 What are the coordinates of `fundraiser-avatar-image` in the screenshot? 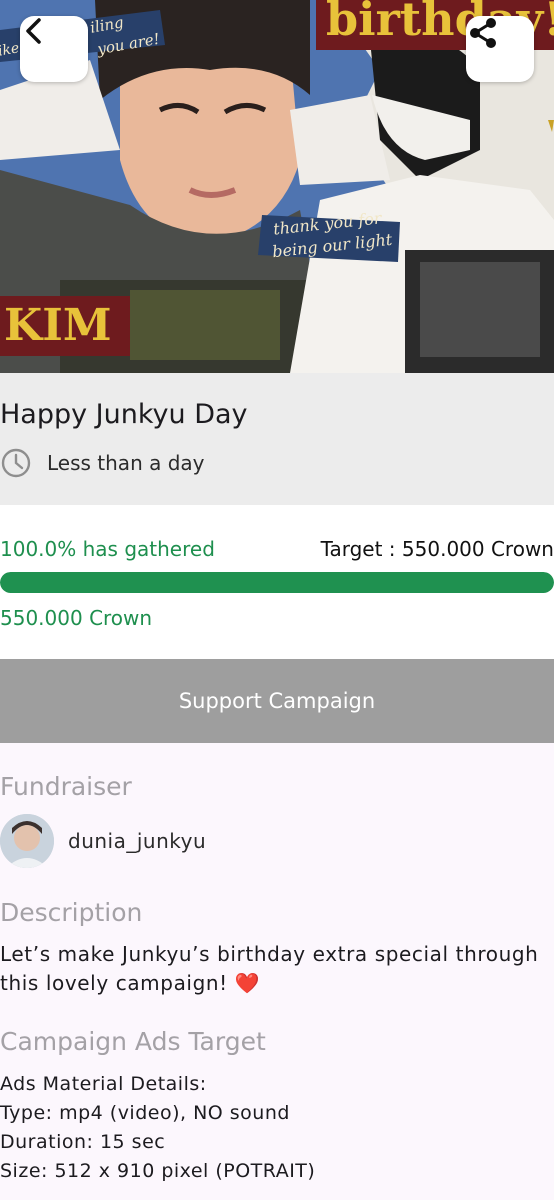 It's located at (27, 841).